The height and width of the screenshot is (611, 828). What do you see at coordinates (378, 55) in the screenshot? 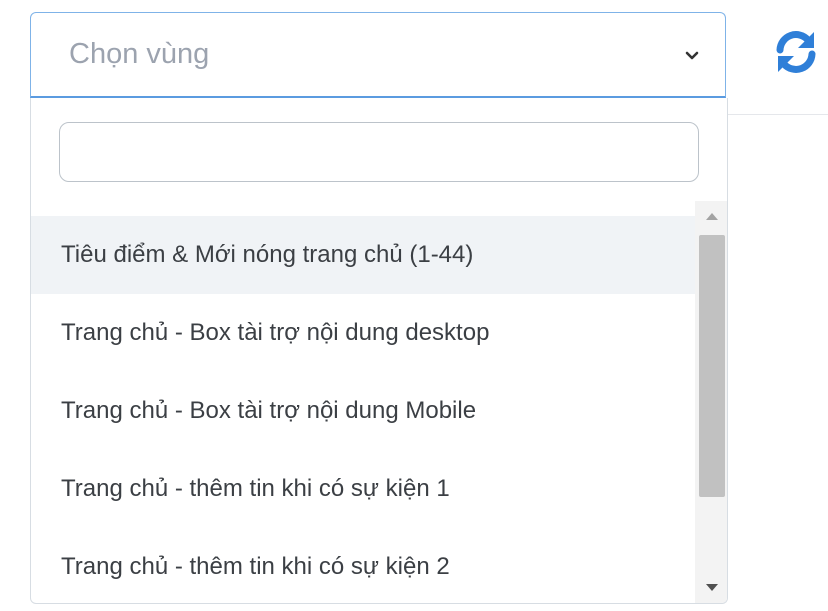
I see `region-select: Chọn vùng` at bounding box center [378, 55].